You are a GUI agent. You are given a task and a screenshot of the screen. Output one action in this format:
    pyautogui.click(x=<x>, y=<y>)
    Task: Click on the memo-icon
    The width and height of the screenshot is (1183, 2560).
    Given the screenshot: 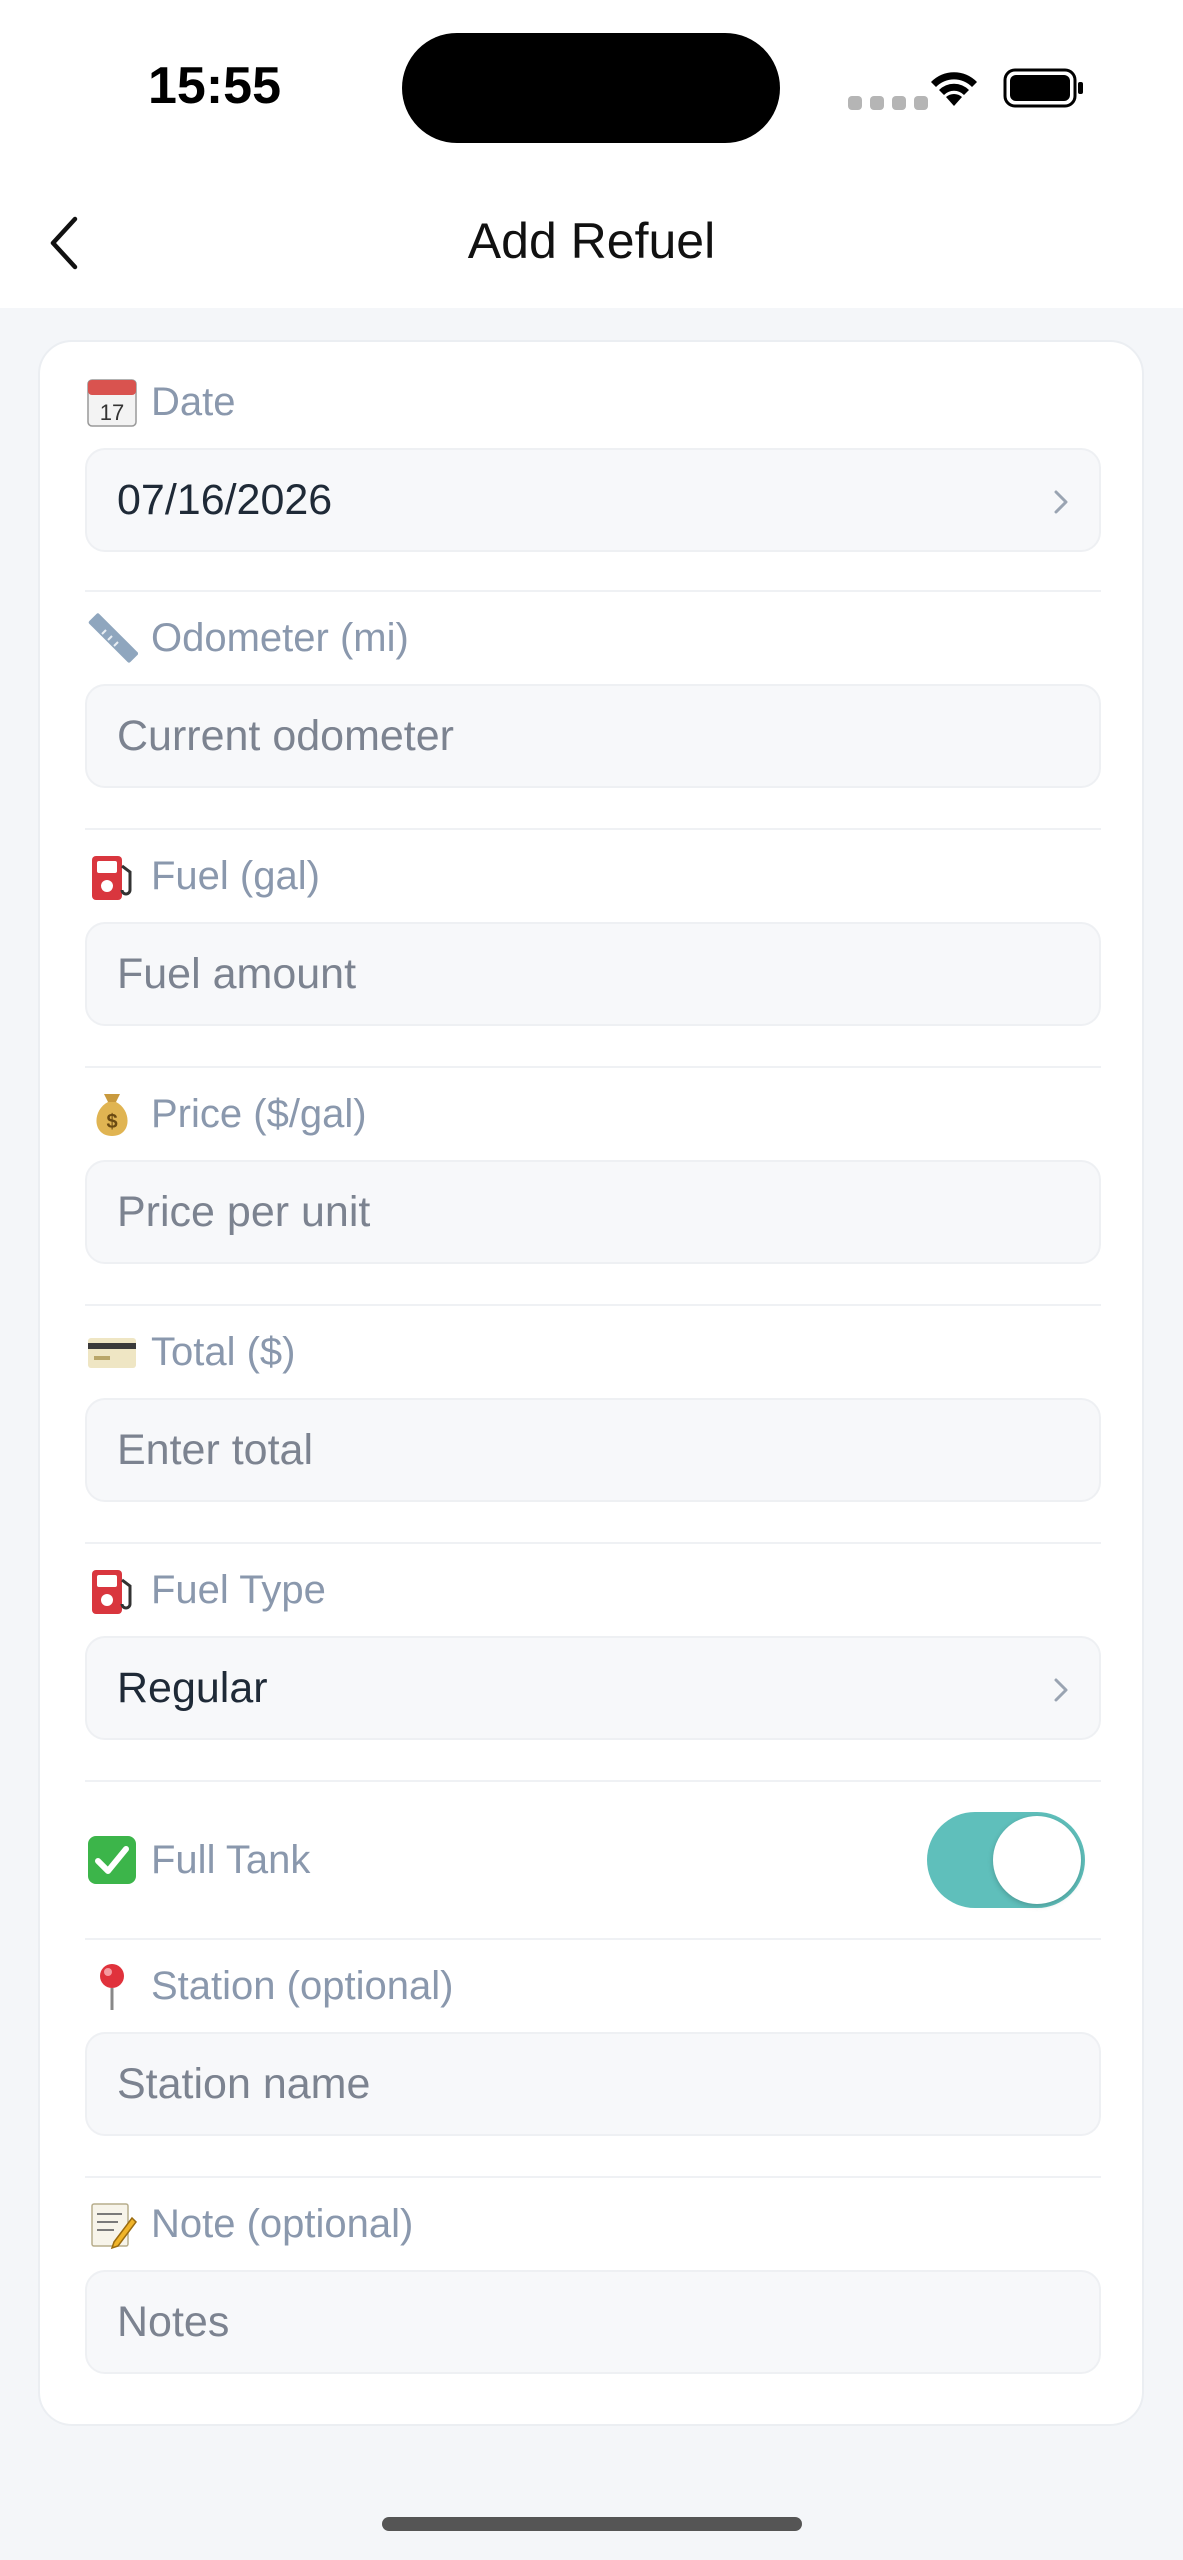 What is the action you would take?
    pyautogui.click(x=112, y=2224)
    